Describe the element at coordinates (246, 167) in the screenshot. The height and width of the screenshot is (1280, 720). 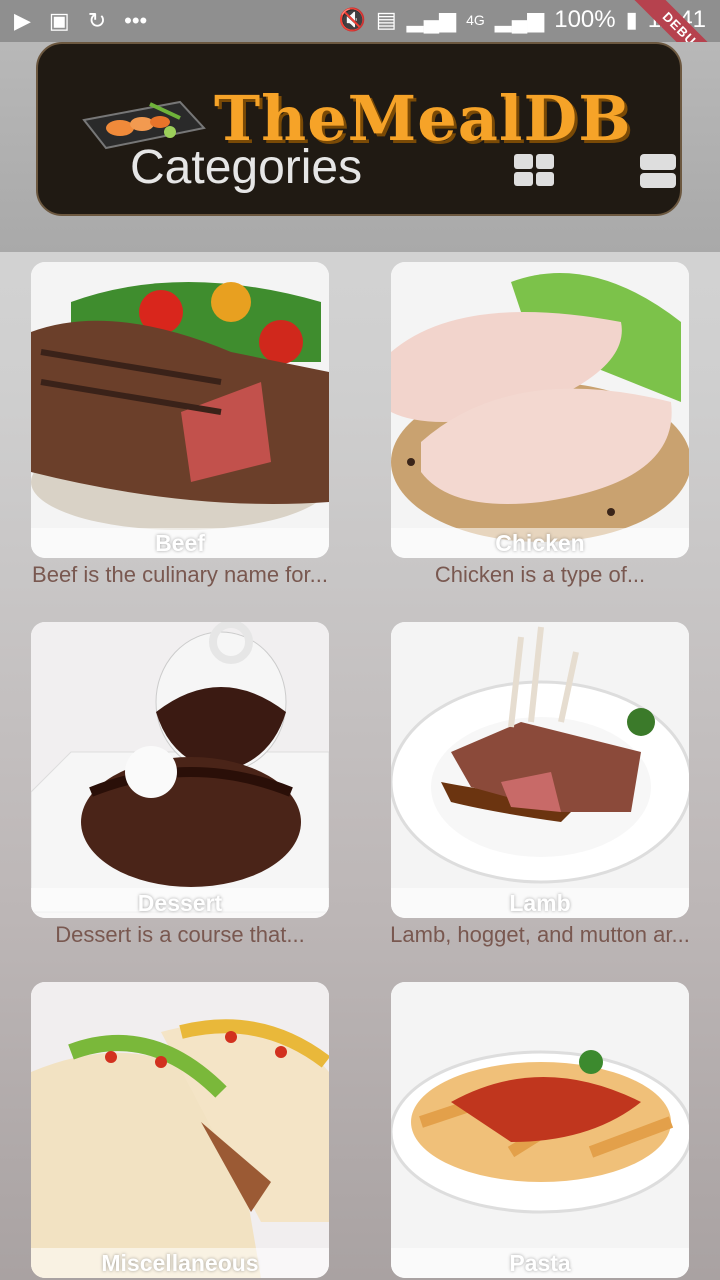
I see `page-title: Categories` at that location.